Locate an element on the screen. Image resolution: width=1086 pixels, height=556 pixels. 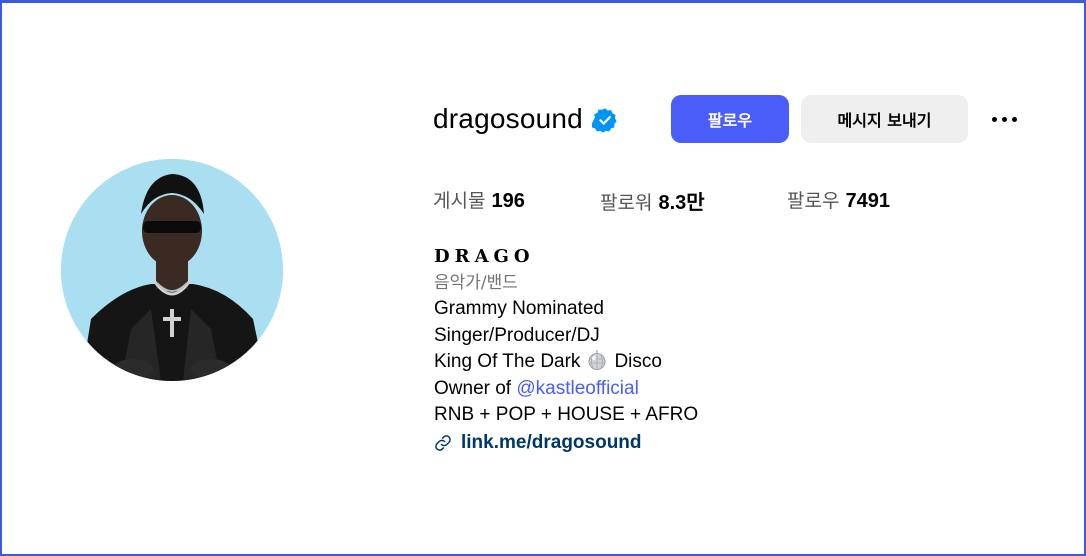
profile-stats: 게시물 196 팔로워 8.3만 팔로우 7491 is located at coordinates (543, 201).